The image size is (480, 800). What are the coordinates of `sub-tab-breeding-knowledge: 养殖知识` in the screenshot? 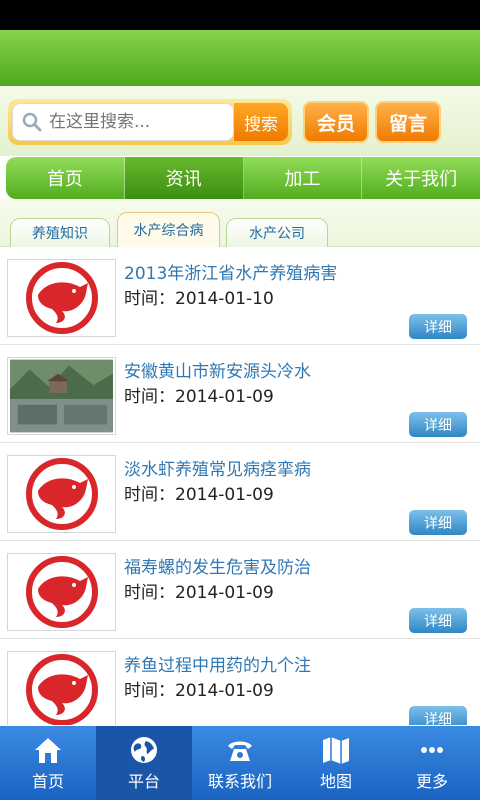 It's located at (60, 232).